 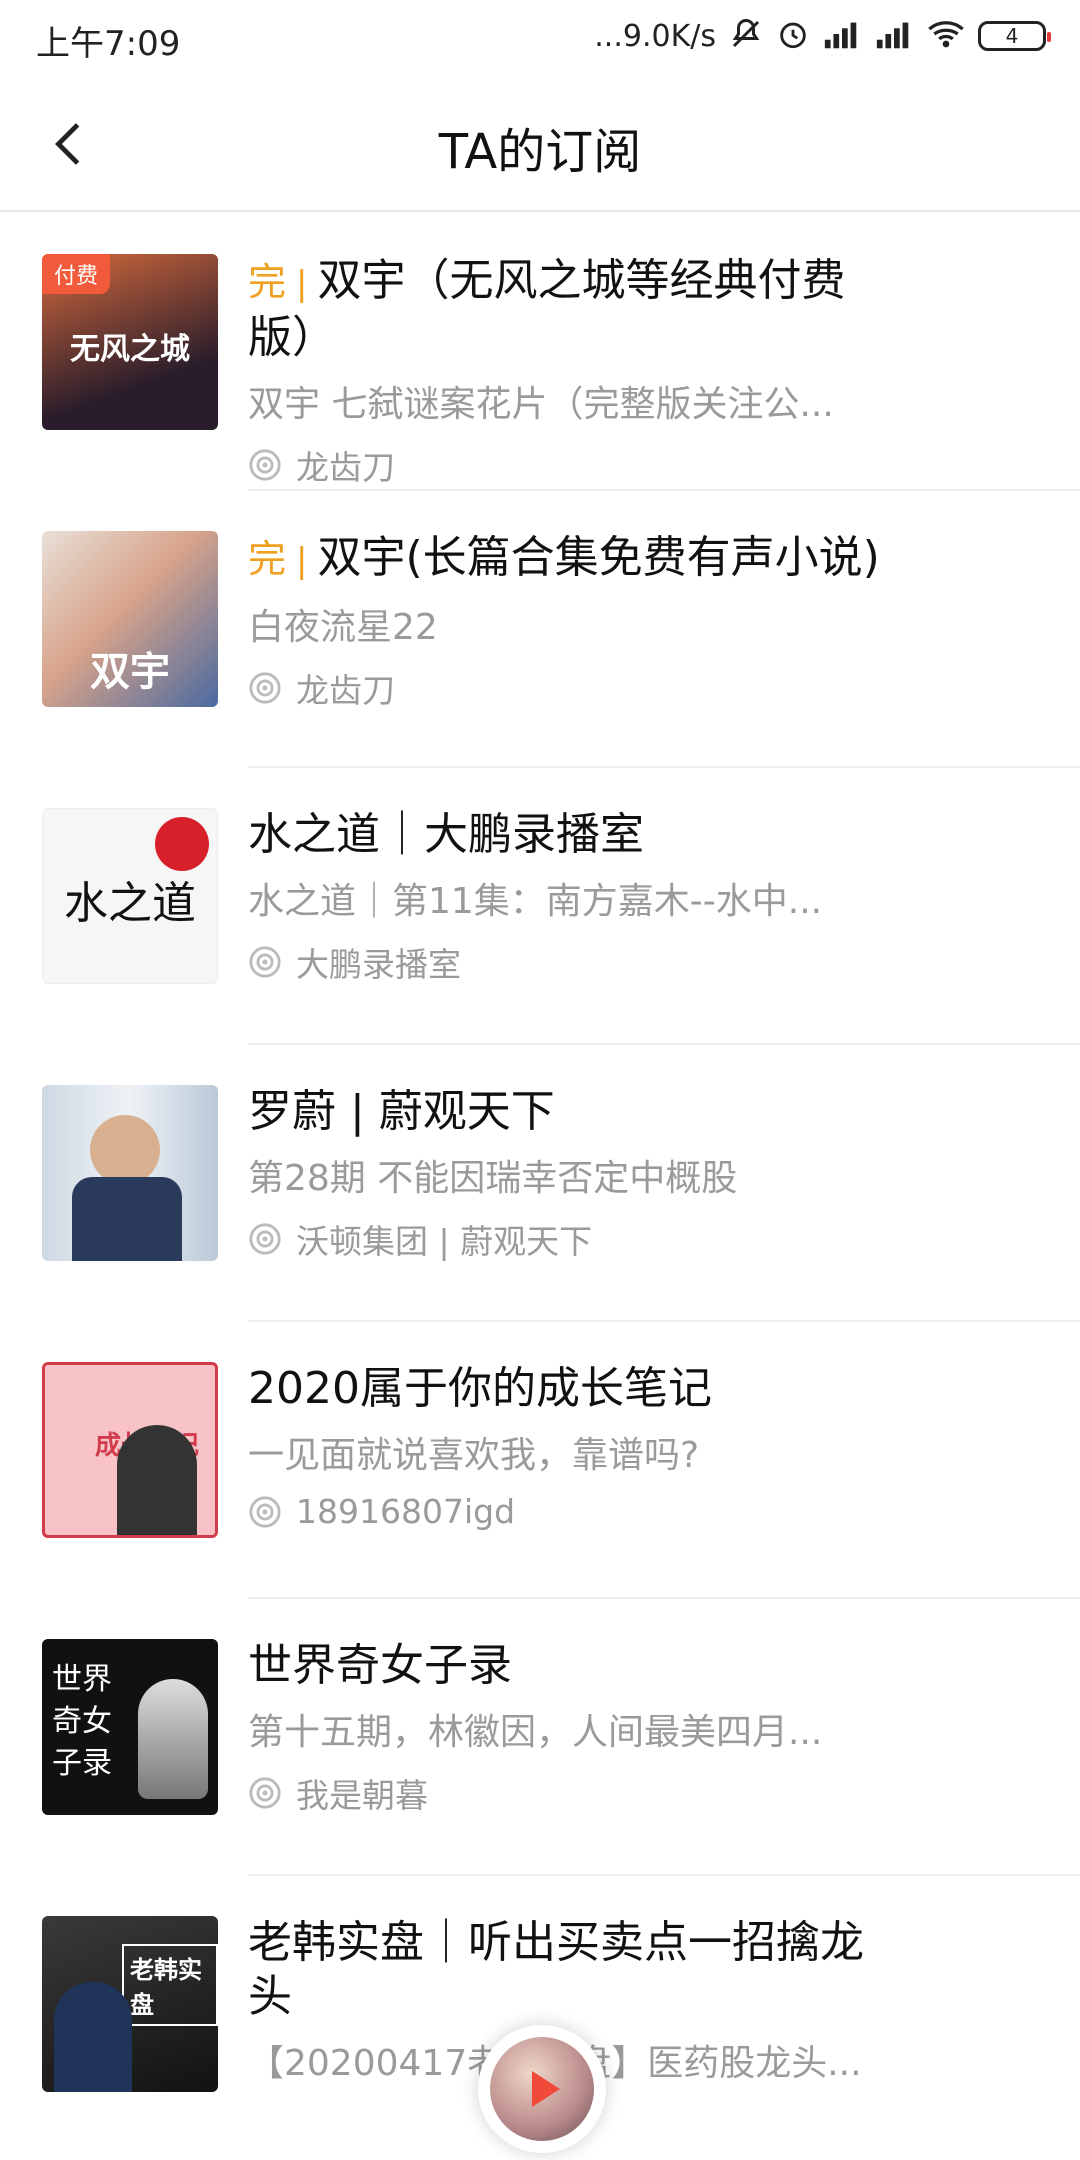 What do you see at coordinates (480, 1388) in the screenshot?
I see `item-title: 2020属于你的成长笔记` at bounding box center [480, 1388].